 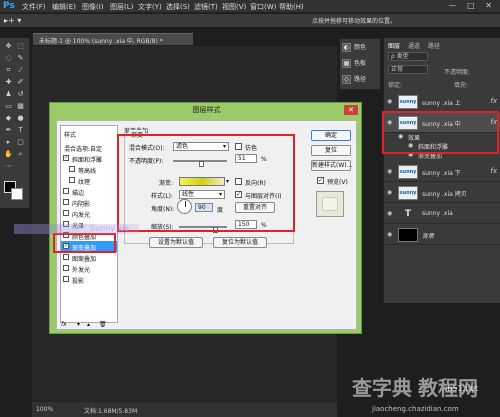 I want to click on style-drop-shadow: 投影, so click(x=89, y=279).